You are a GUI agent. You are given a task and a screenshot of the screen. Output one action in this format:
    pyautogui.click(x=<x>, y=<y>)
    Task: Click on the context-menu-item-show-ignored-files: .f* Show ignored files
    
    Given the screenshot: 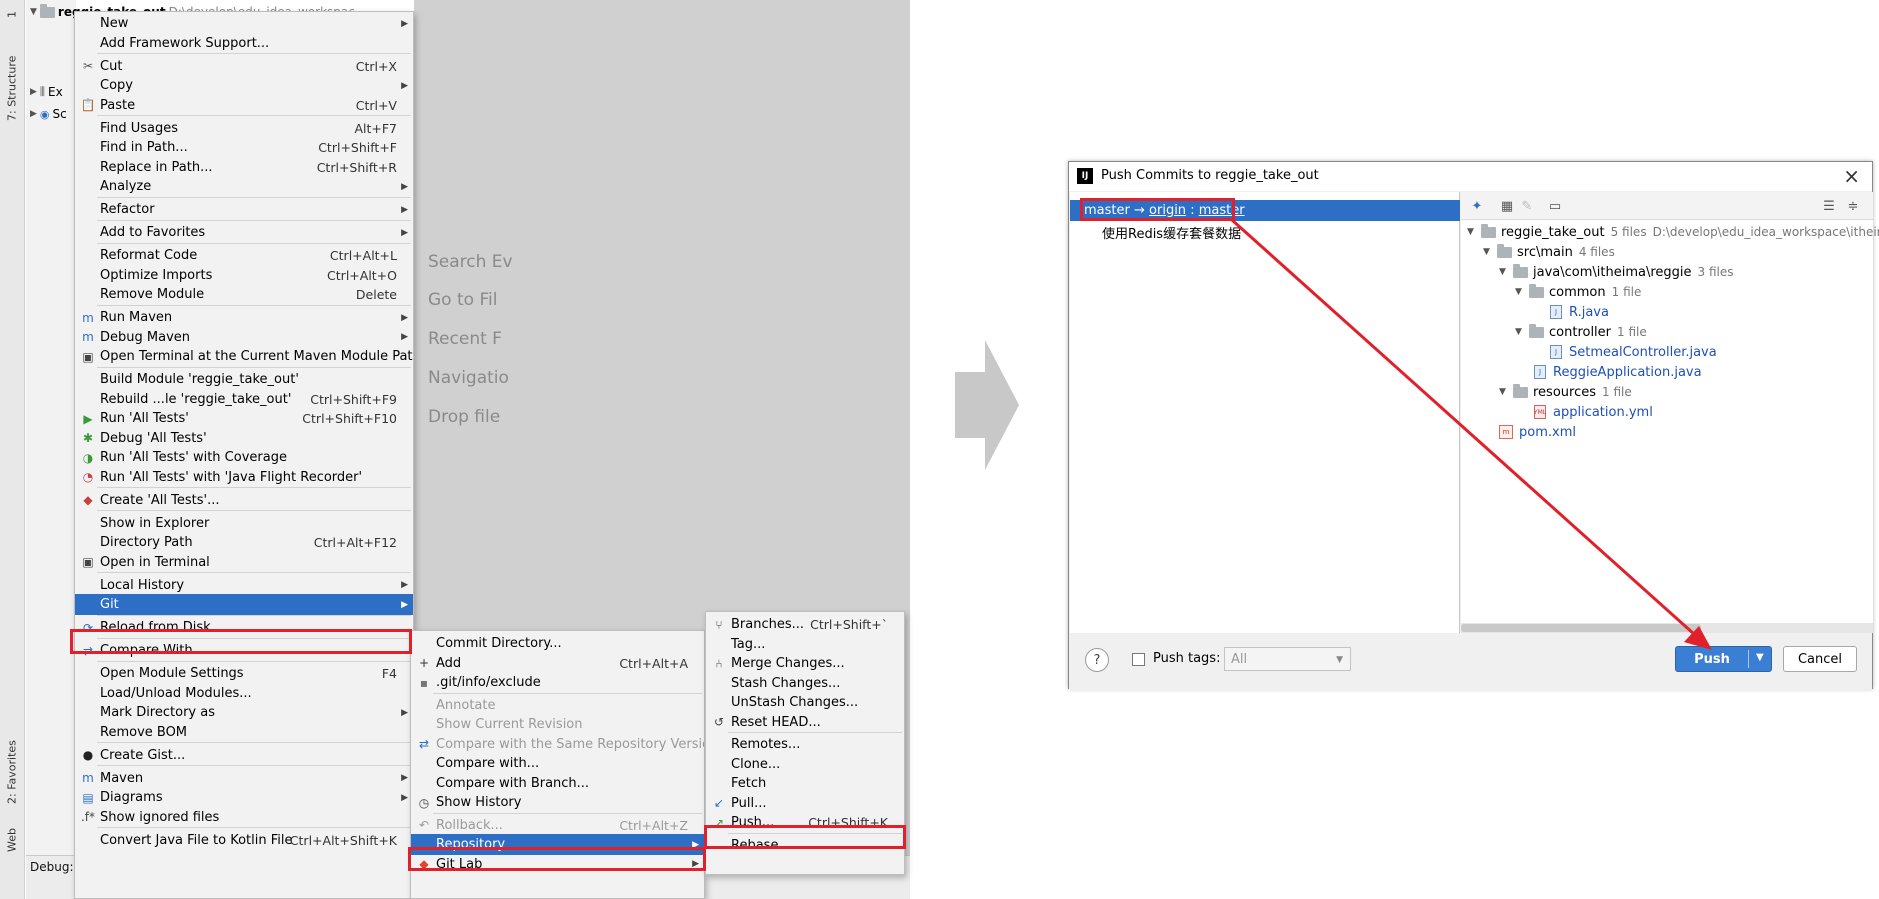 What is the action you would take?
    pyautogui.click(x=244, y=817)
    